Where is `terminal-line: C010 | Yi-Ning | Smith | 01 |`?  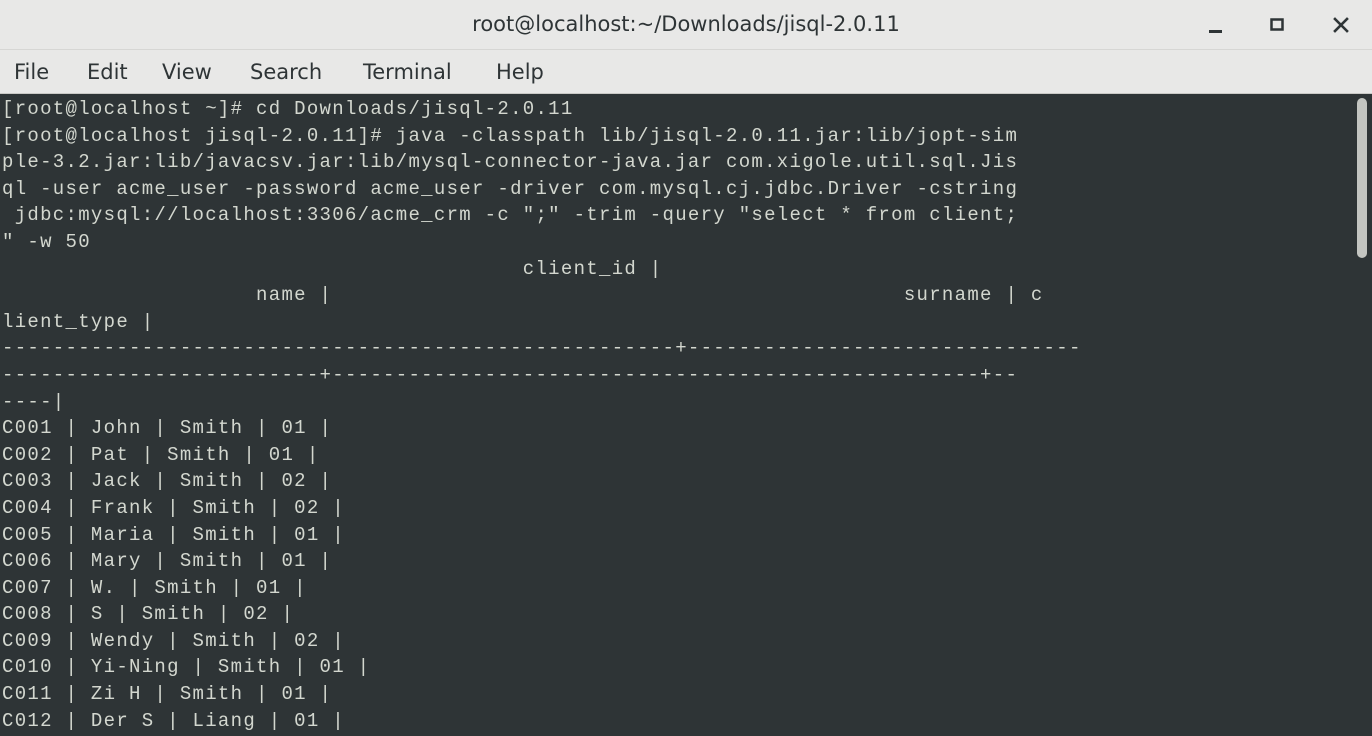 terminal-line: C010 | Yi-Ning | Smith | 01 | is located at coordinates (186, 667).